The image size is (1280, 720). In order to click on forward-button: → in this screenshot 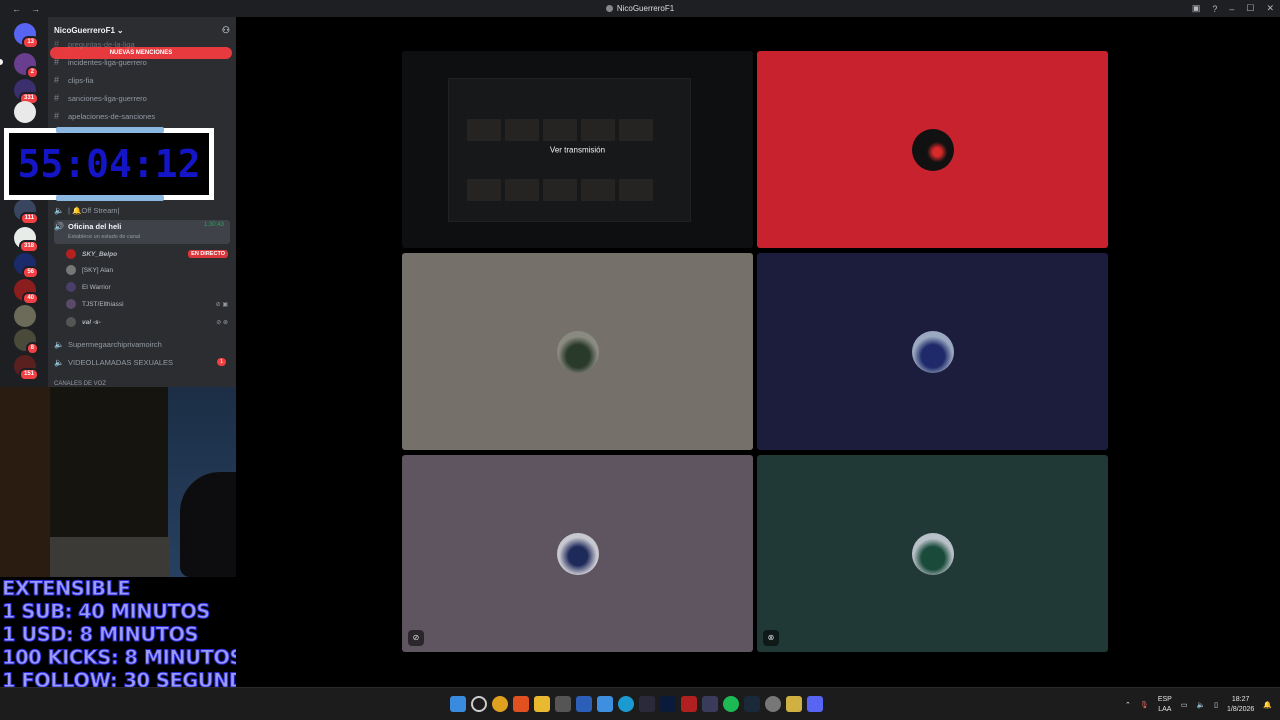, I will do `click(35, 9)`.